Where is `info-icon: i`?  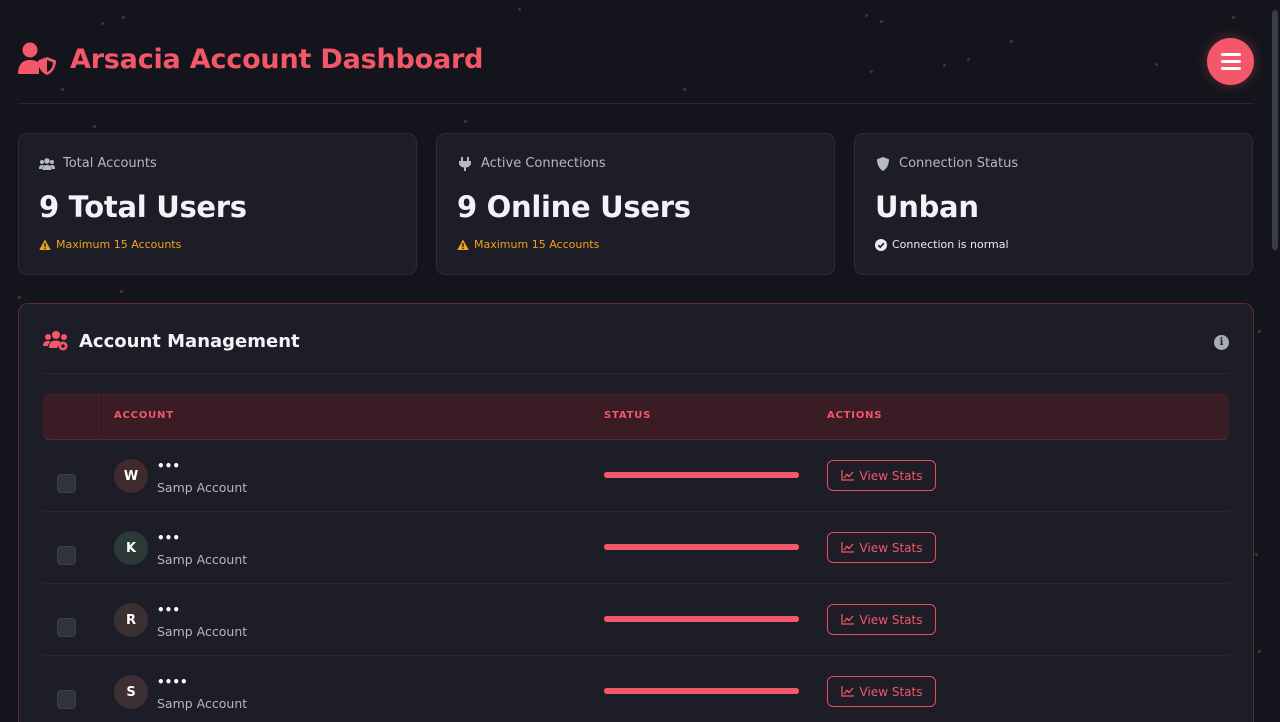 info-icon: i is located at coordinates (1221, 342).